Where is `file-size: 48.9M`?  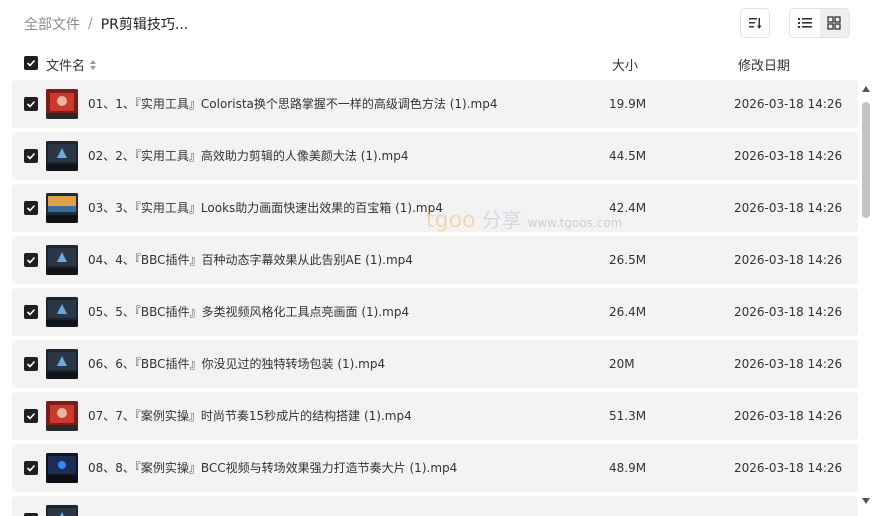 file-size: 48.9M is located at coordinates (628, 468).